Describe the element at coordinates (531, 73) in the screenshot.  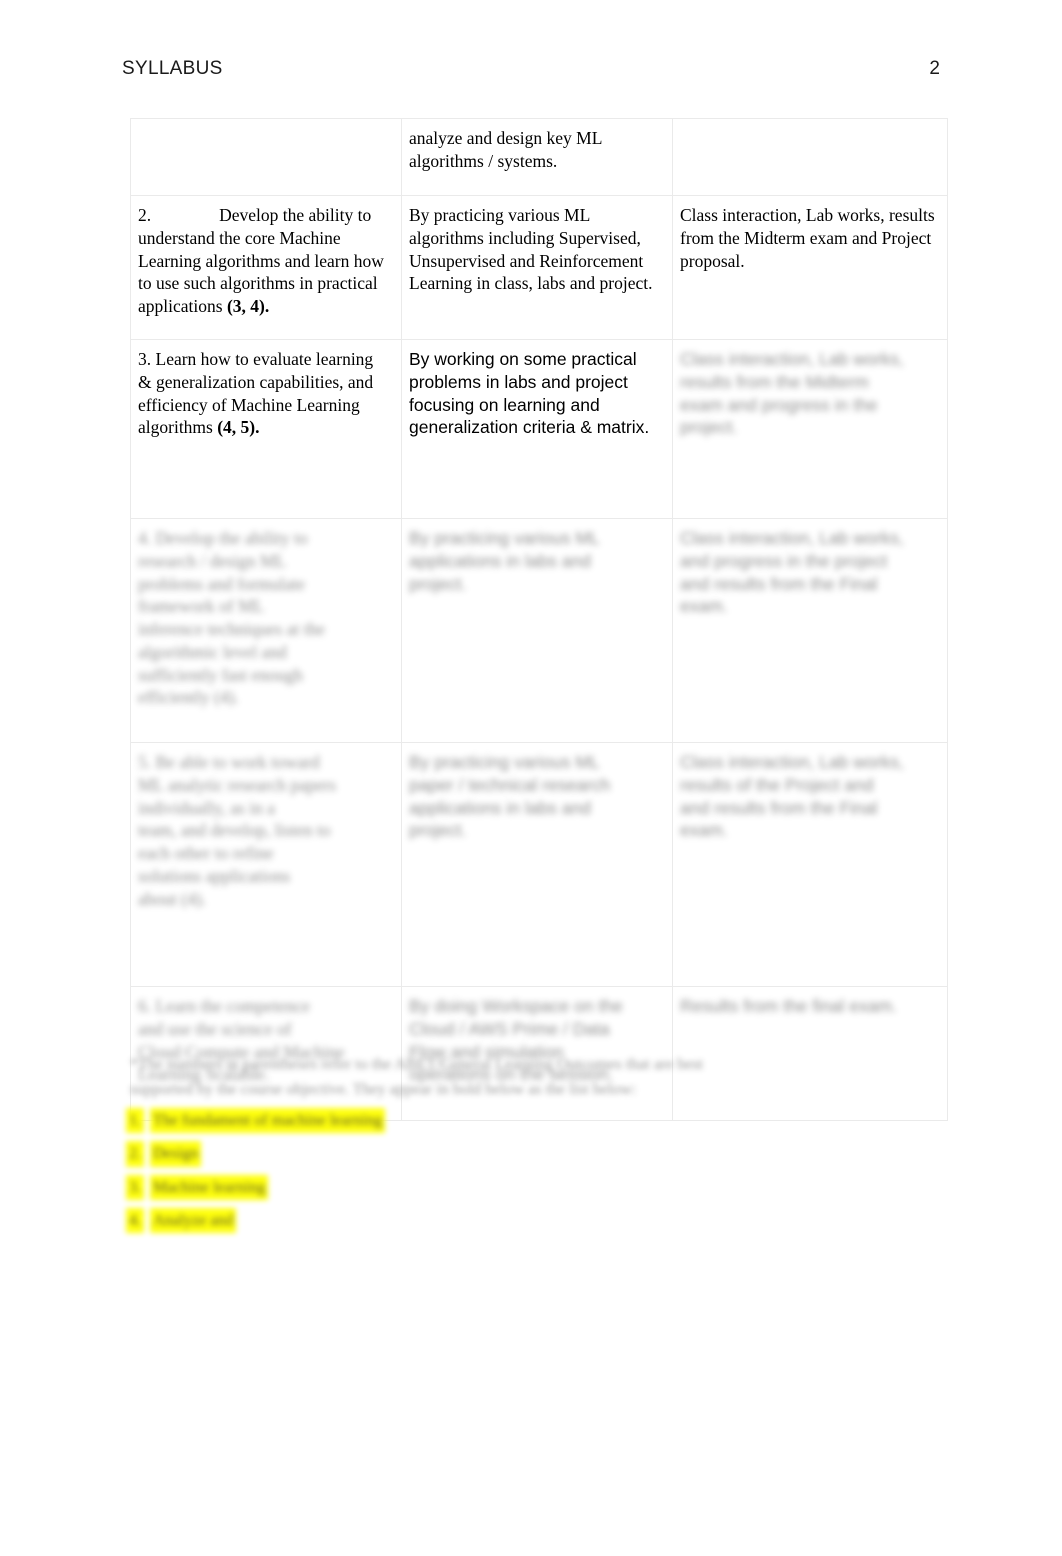
I see `running-header: SYLLABUS 2` at that location.